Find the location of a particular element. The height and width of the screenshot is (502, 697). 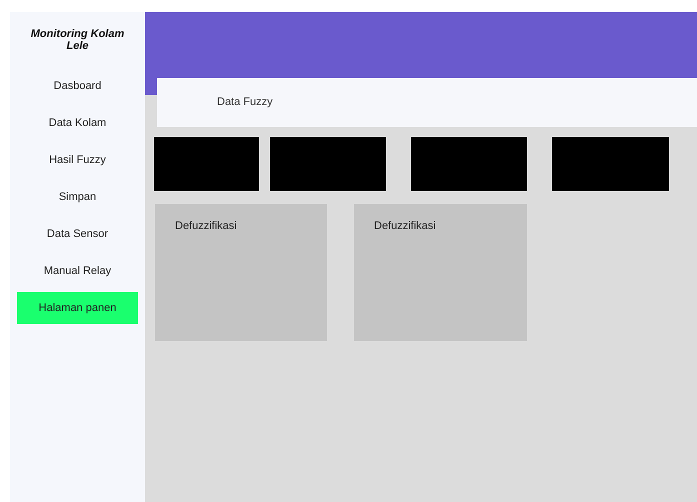

nav-item: Halaman panen is located at coordinates (77, 308).